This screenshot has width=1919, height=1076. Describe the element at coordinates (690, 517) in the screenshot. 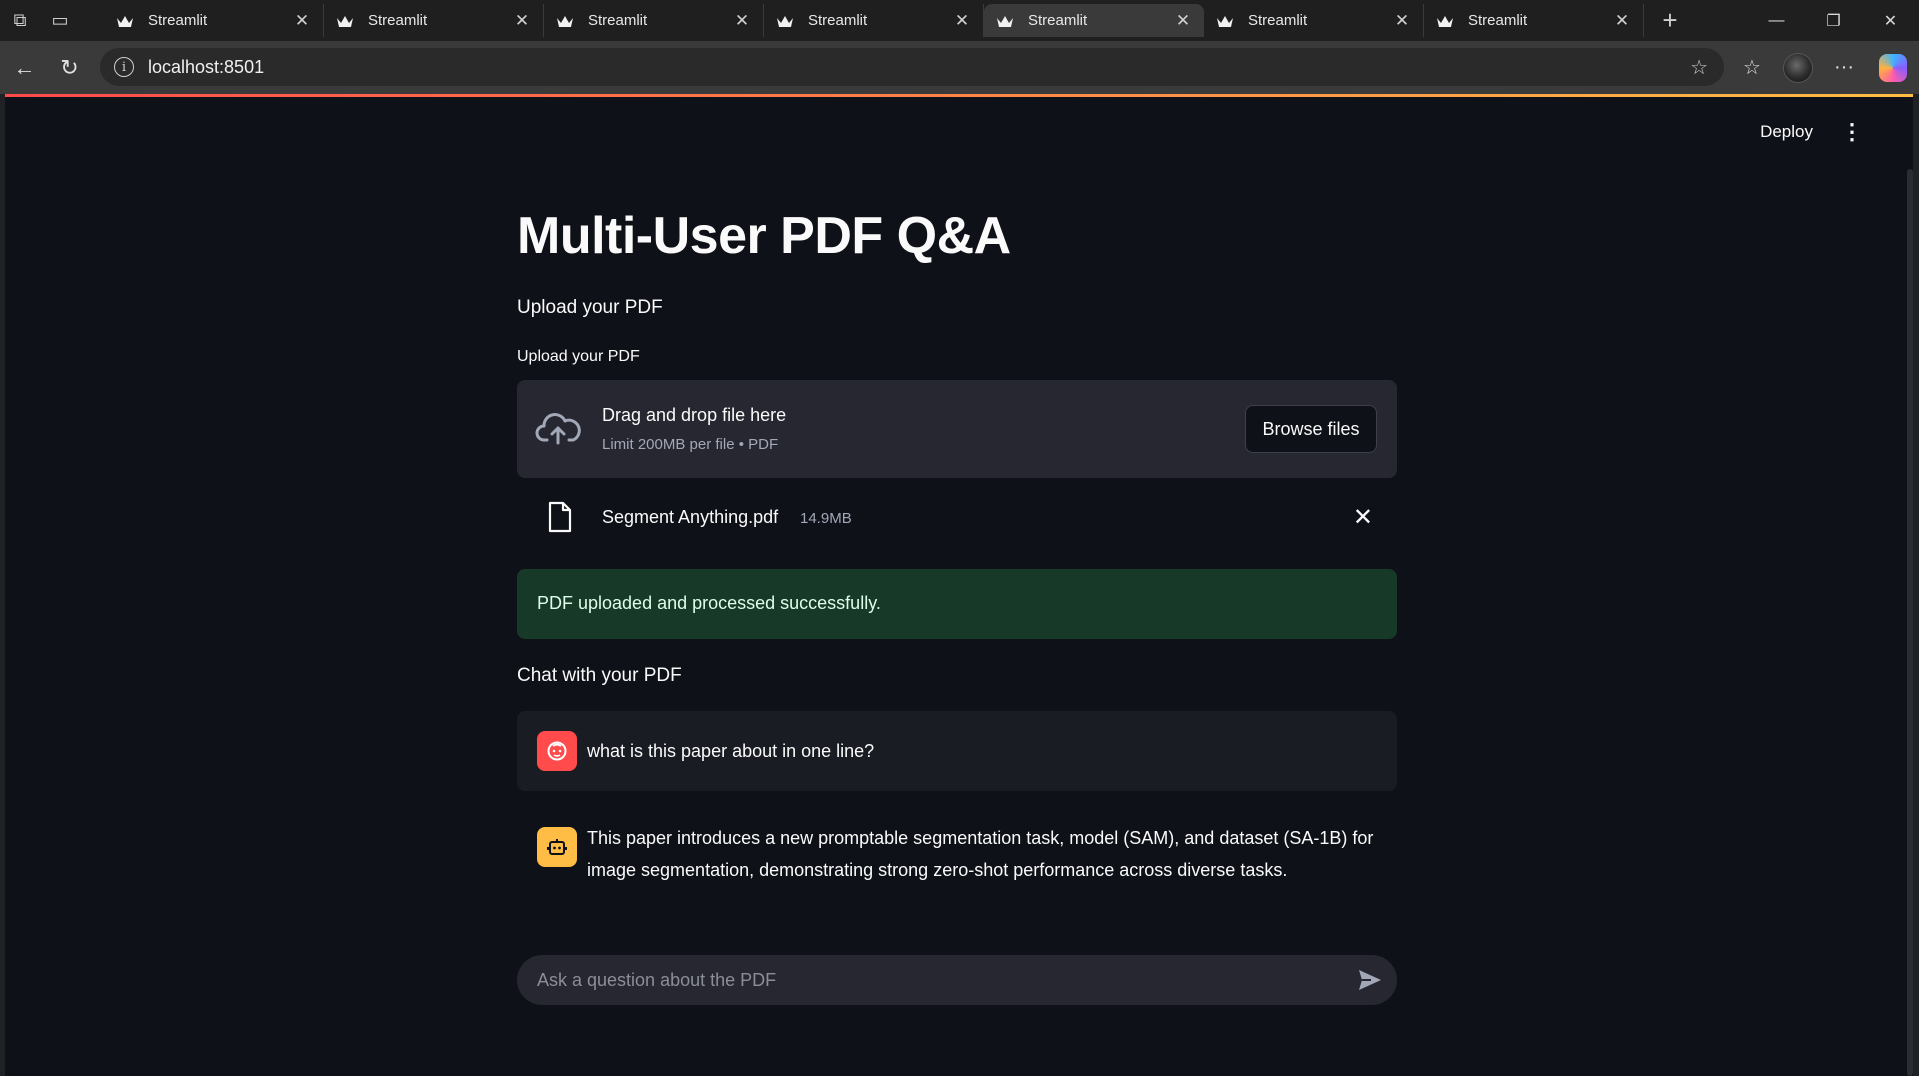

I see `file-name: Segment Anything.pdf` at that location.